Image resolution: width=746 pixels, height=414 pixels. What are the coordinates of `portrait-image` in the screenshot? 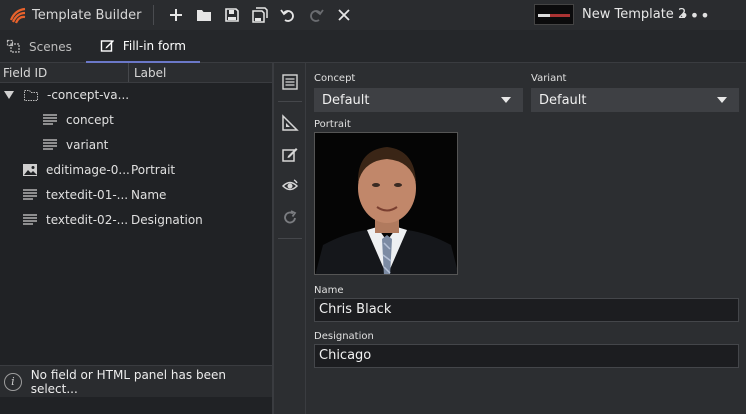 It's located at (386, 203).